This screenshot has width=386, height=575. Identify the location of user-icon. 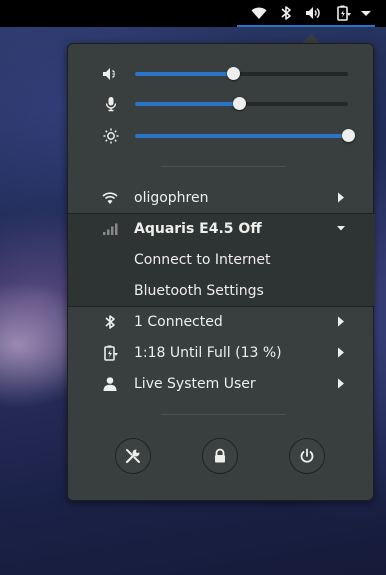
(110, 384).